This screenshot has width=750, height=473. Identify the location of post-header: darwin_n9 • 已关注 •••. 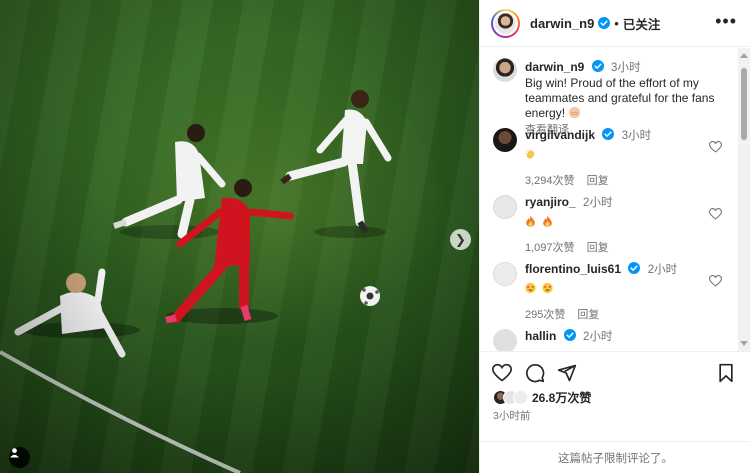
(615, 23).